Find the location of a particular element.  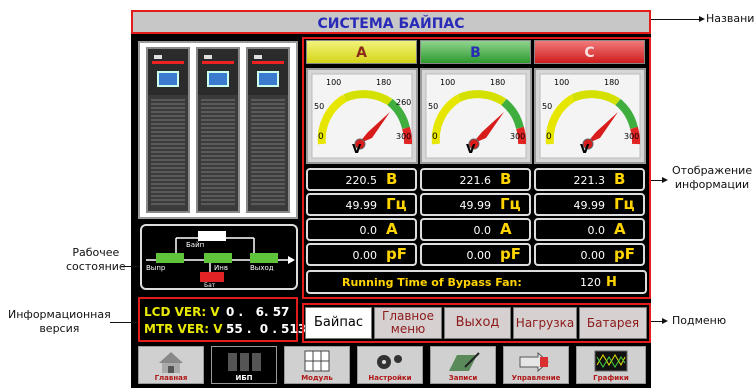

current-c-cell: 0.0 А is located at coordinates (589, 229).